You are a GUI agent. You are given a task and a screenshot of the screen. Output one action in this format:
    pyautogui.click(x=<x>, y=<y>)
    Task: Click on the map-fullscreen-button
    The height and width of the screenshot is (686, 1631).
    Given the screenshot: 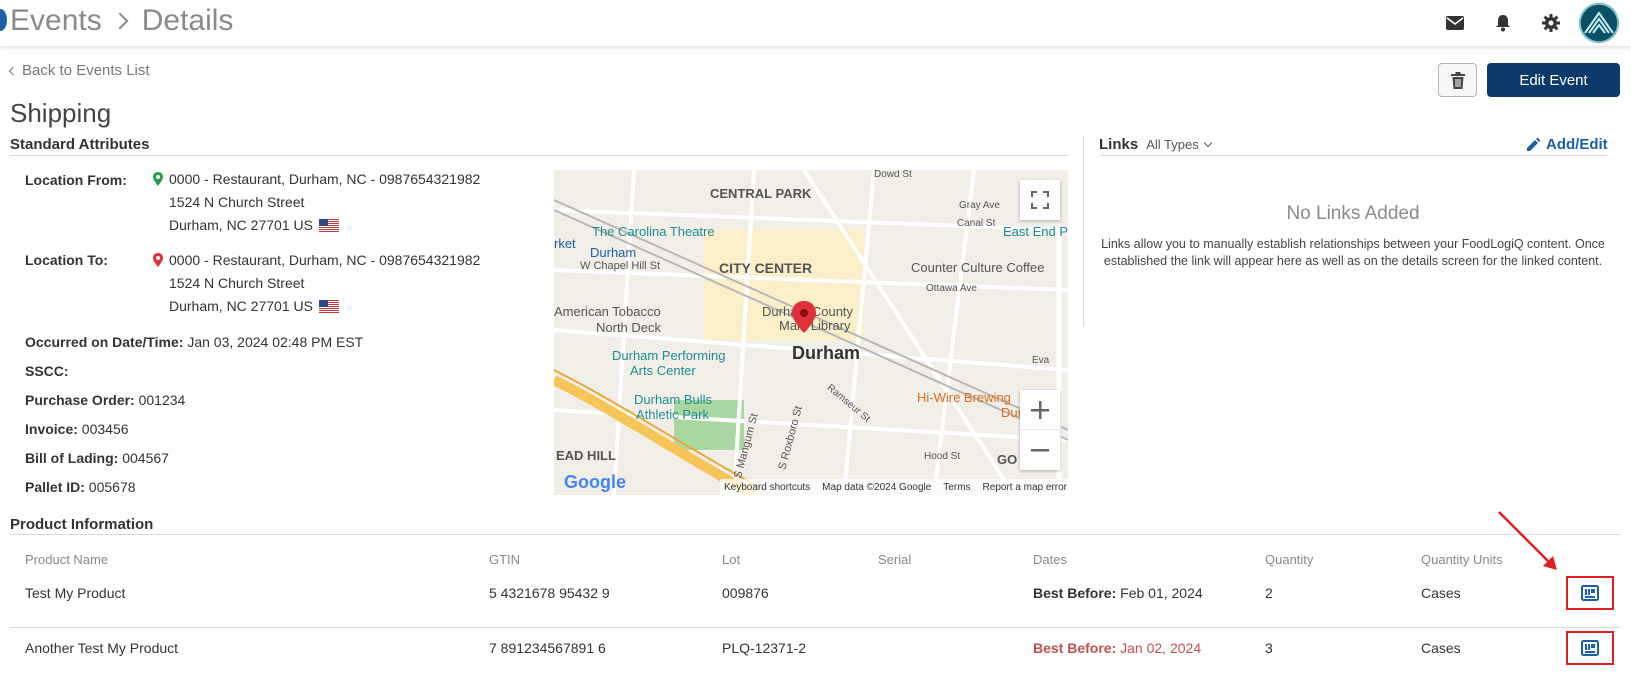 What is the action you would take?
    pyautogui.click(x=1040, y=200)
    